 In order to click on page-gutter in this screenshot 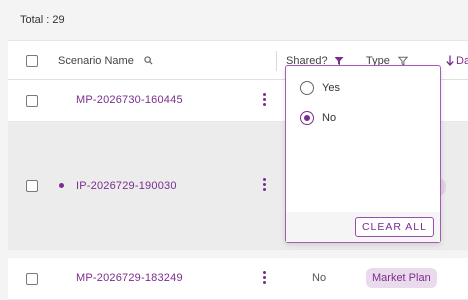, I will do `click(4, 150)`.